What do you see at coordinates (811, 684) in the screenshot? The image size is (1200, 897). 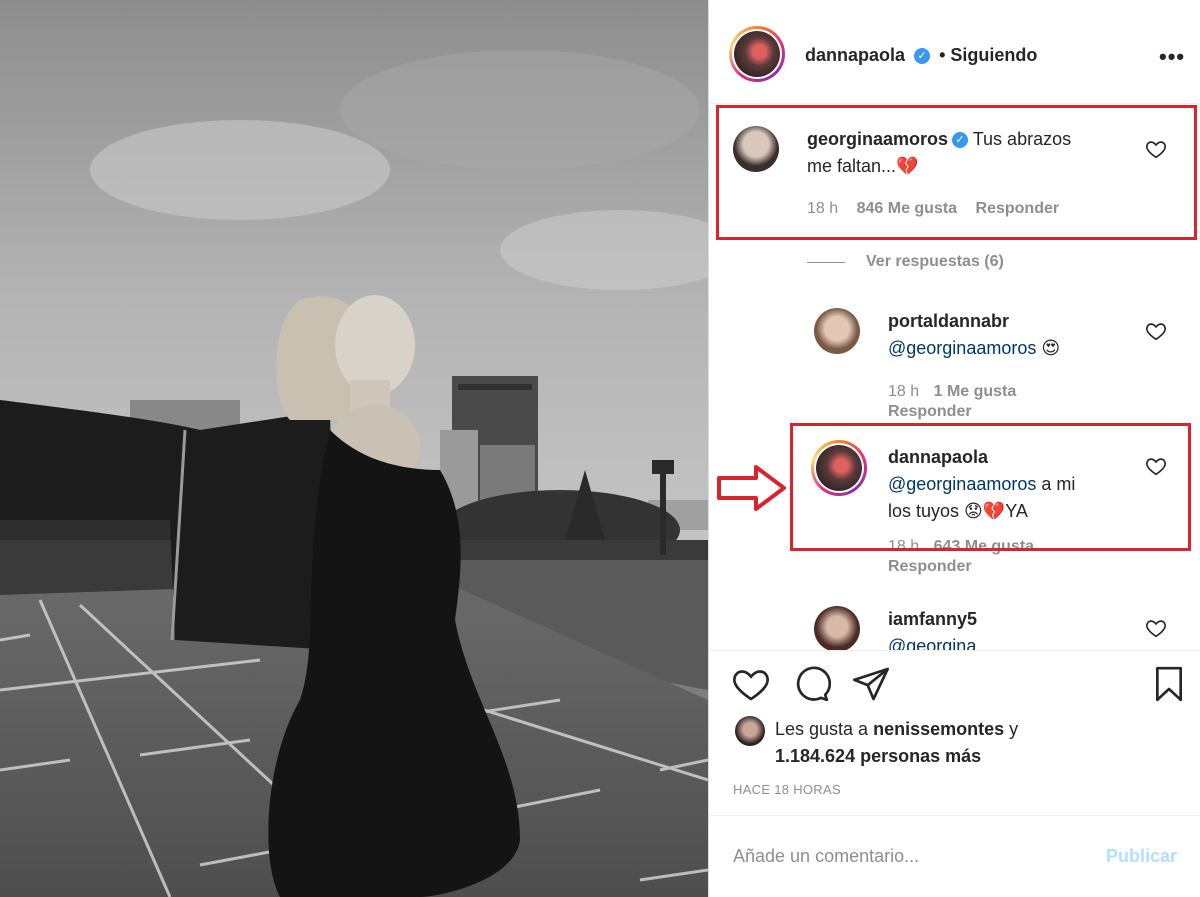 I see `comment-icon` at bounding box center [811, 684].